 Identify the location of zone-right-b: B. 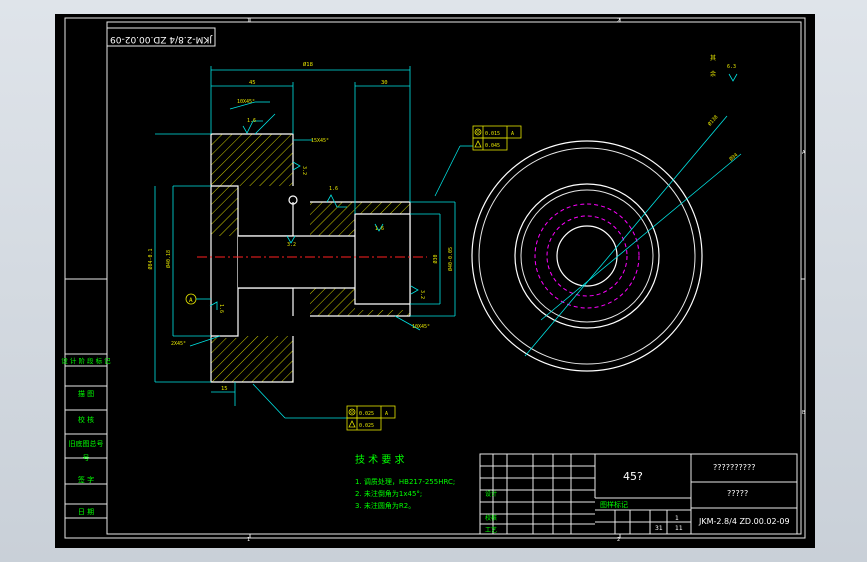
(804, 413).